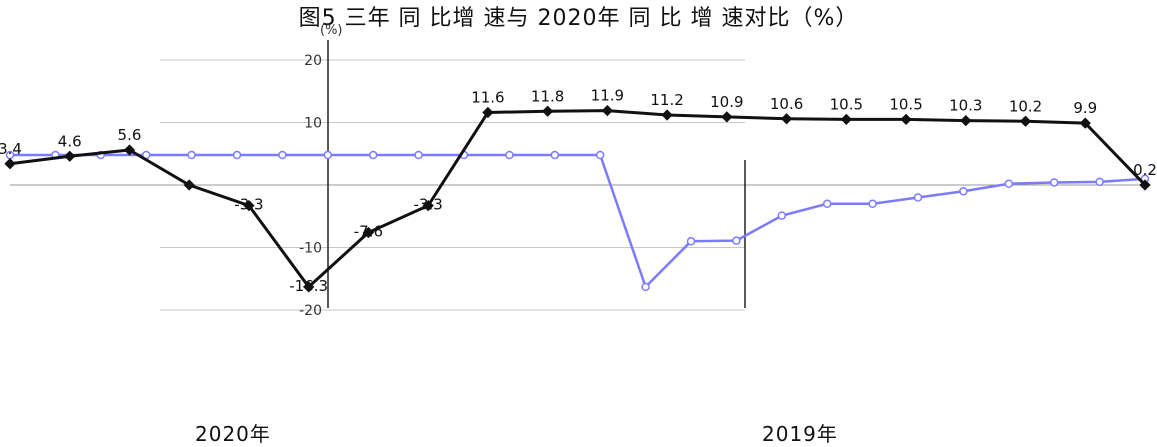 The image size is (1157, 447). Describe the element at coordinates (1025, 106) in the screenshot. I see `data-label: 10.2` at that location.